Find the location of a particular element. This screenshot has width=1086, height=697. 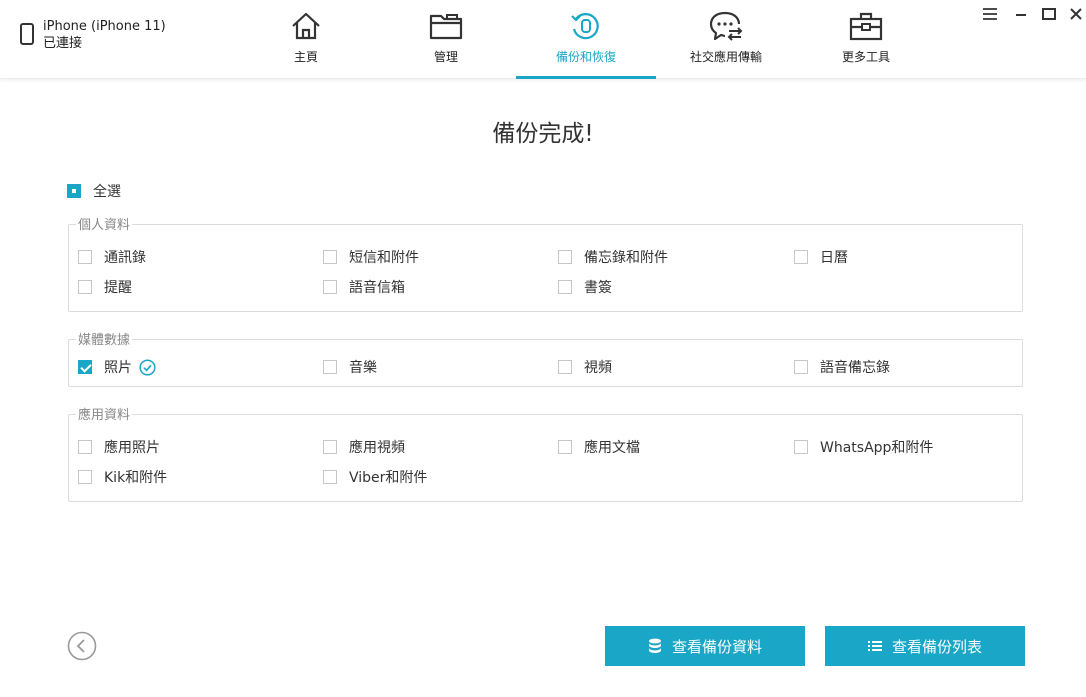

tab-manage: 管理 is located at coordinates (446, 39).